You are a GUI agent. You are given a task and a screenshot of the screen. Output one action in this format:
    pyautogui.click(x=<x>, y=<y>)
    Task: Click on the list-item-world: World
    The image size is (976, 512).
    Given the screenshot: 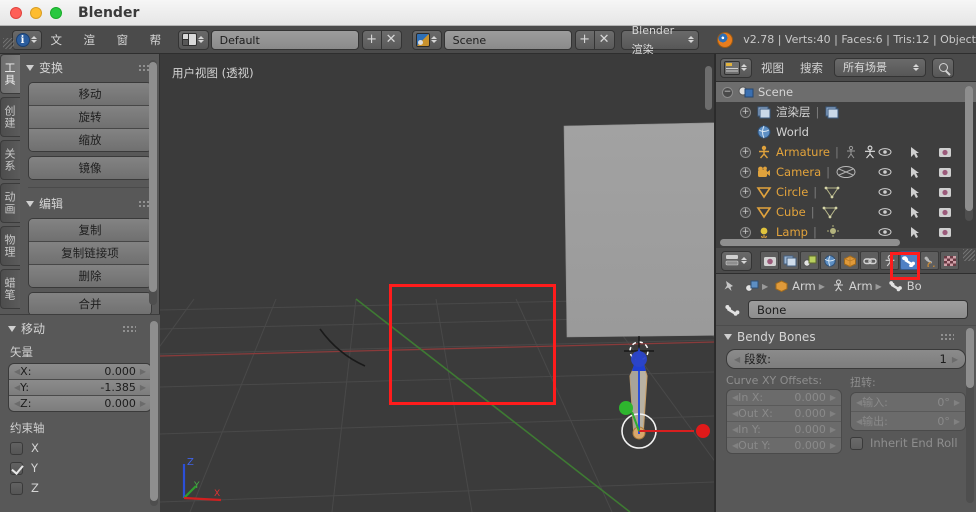 What is the action you would take?
    pyautogui.click(x=846, y=132)
    